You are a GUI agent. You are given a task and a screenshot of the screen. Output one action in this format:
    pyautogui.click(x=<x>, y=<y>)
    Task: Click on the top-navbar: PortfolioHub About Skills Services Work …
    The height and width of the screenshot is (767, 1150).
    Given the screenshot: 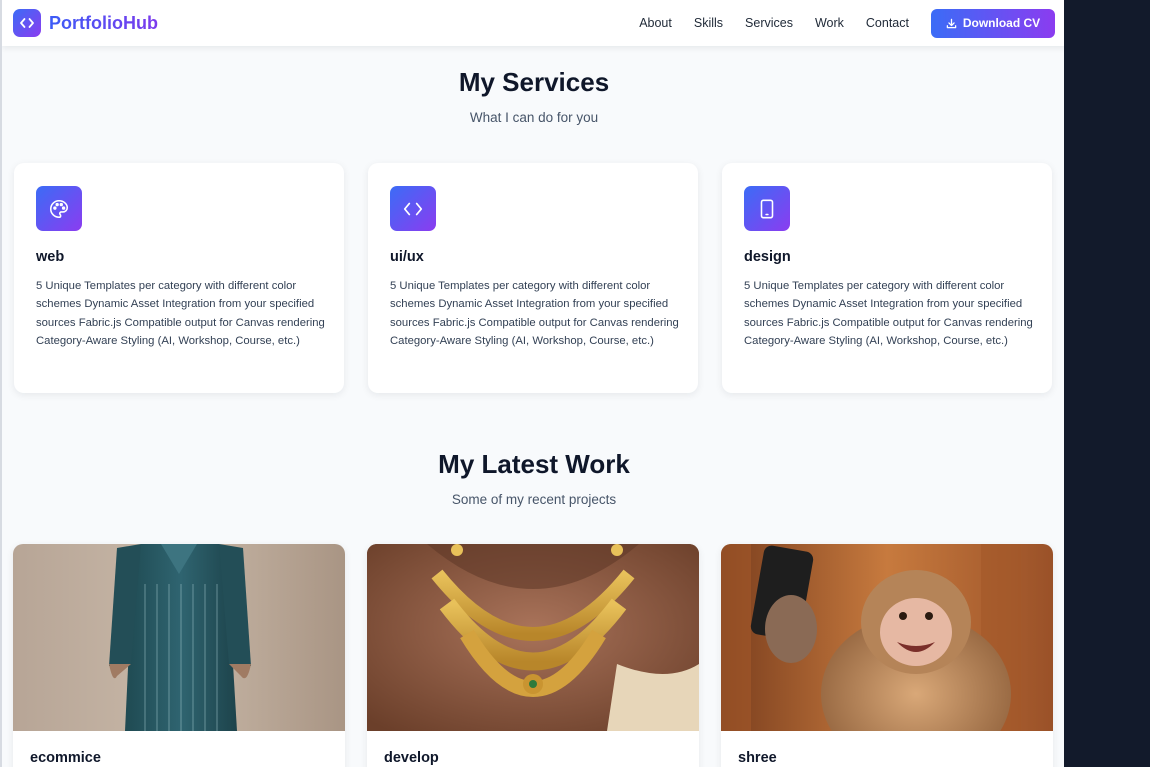 What is the action you would take?
    pyautogui.click(x=533, y=23)
    